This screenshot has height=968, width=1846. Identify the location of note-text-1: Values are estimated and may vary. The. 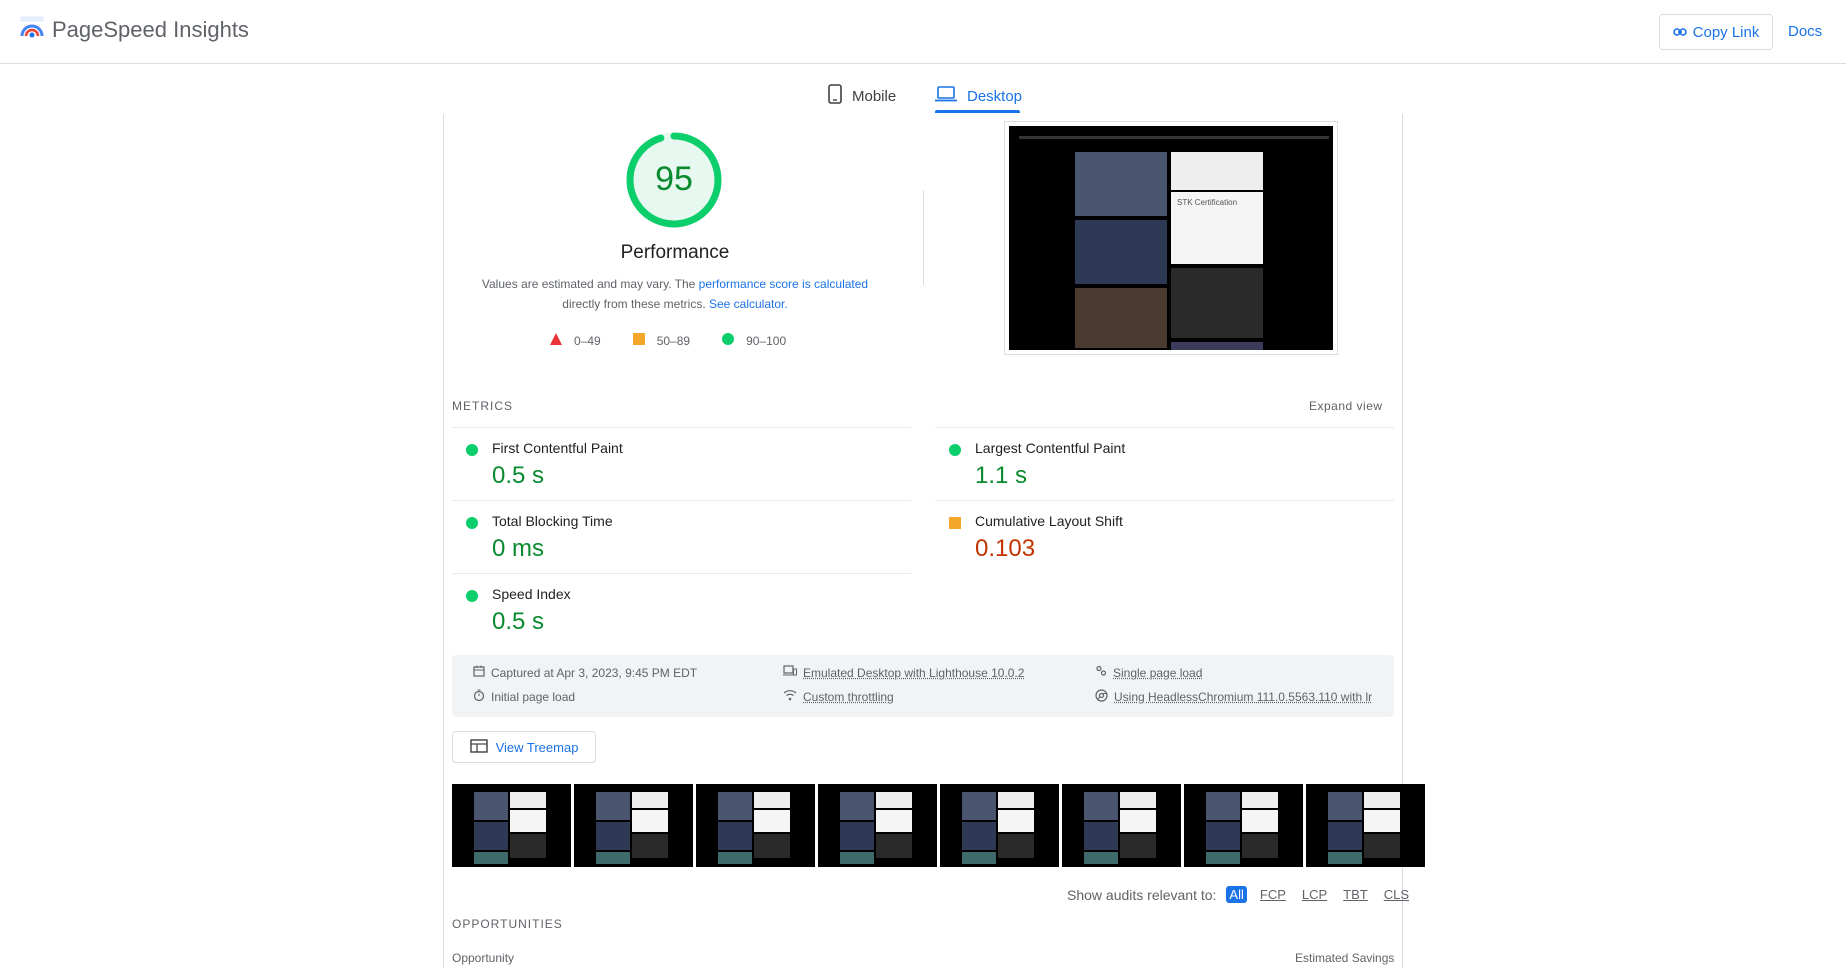
(590, 284).